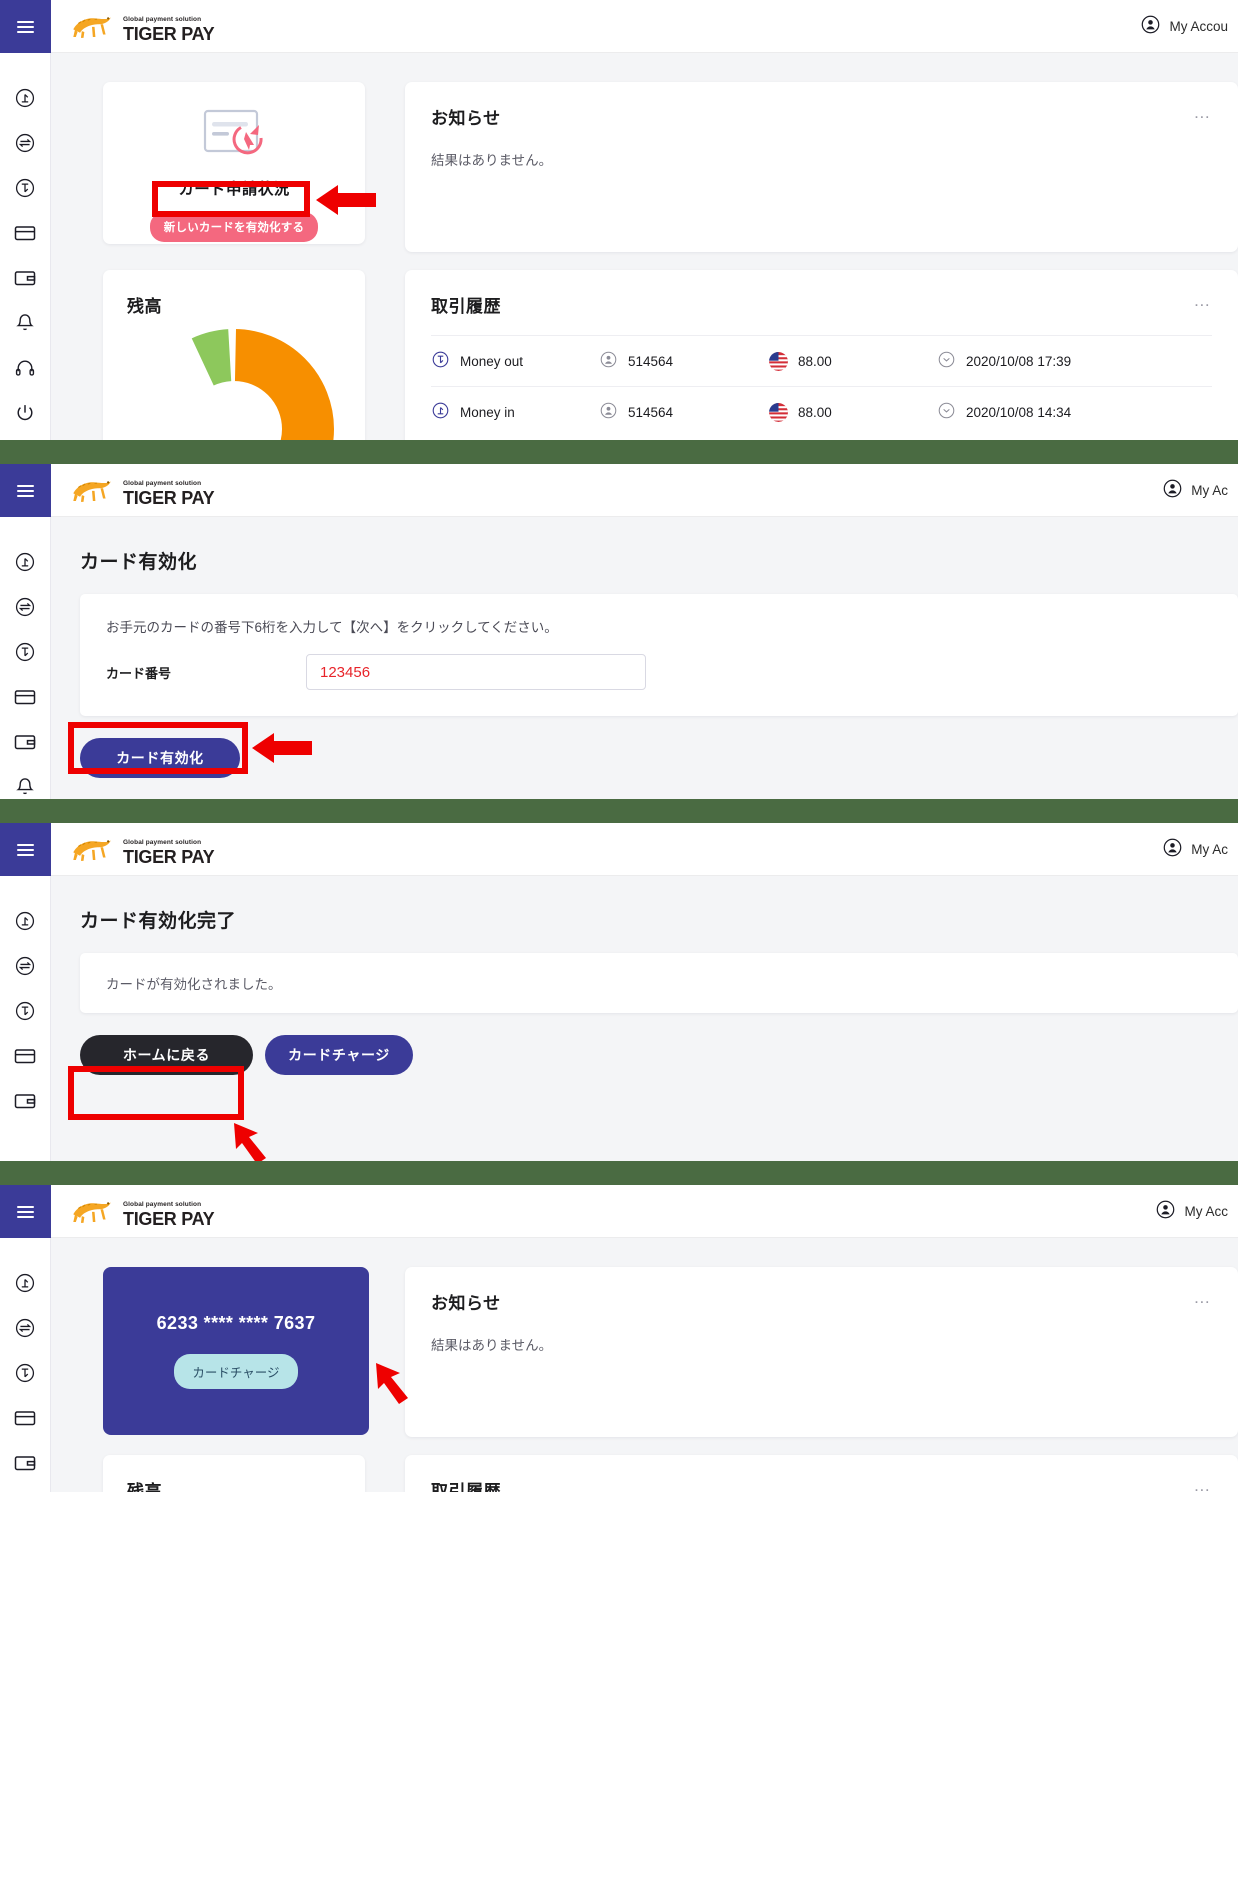 The image size is (1238, 1882). What do you see at coordinates (194, 984) in the screenshot?
I see `activation-message: カードが有効化されました。` at bounding box center [194, 984].